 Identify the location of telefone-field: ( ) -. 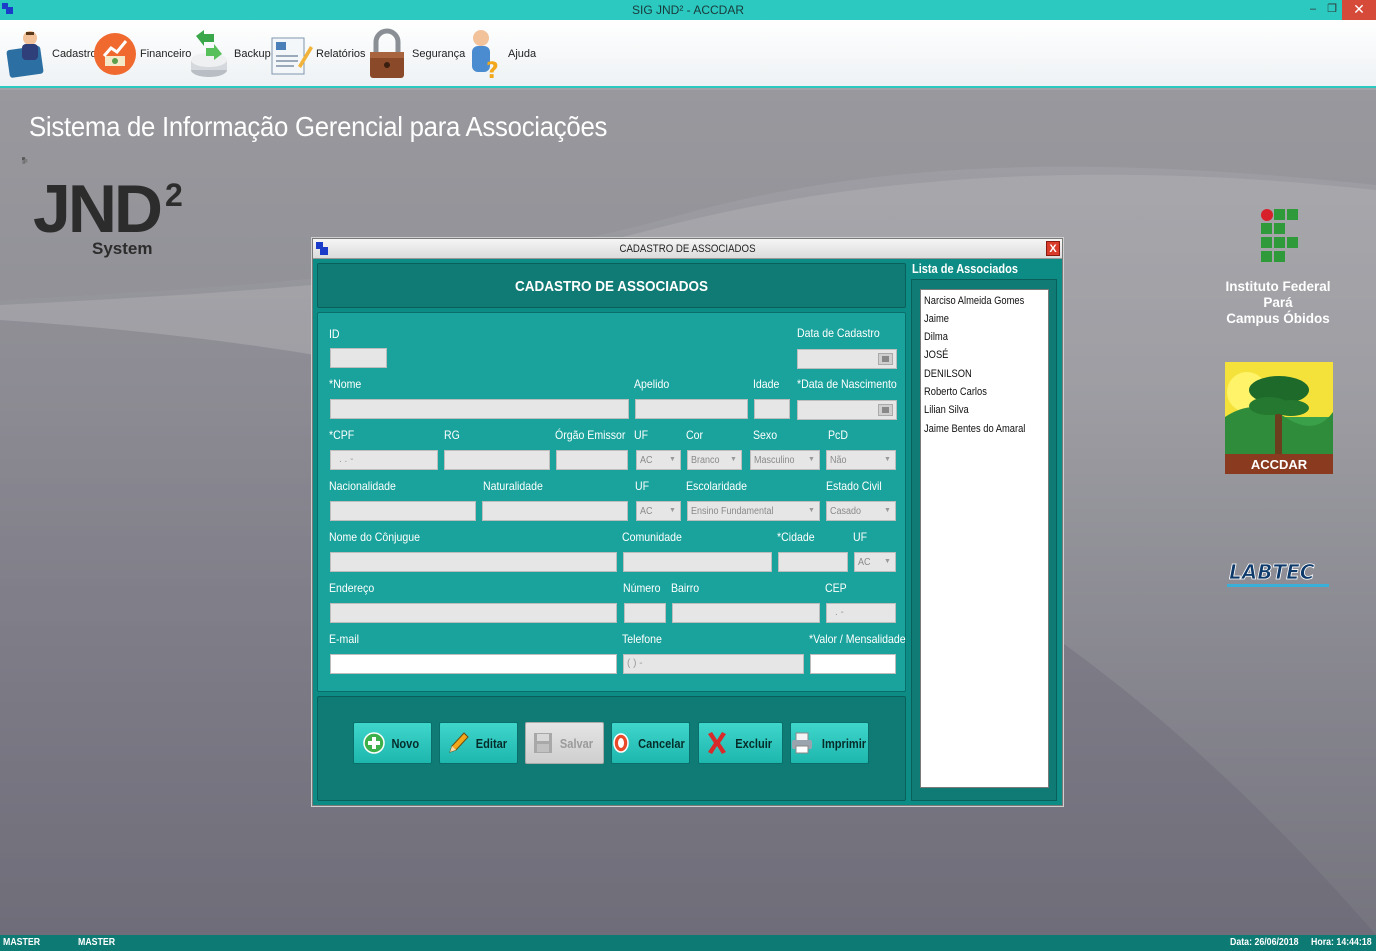
(713, 664).